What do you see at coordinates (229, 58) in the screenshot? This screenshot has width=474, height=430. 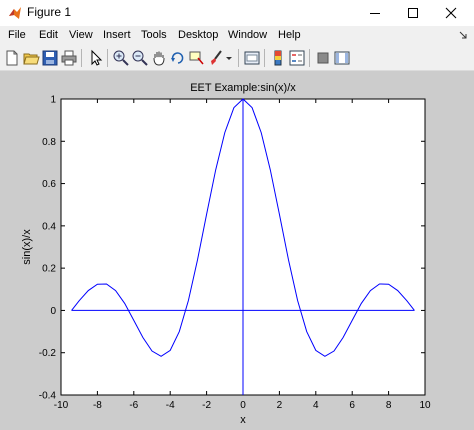 I see `brush-dropdown-icon` at bounding box center [229, 58].